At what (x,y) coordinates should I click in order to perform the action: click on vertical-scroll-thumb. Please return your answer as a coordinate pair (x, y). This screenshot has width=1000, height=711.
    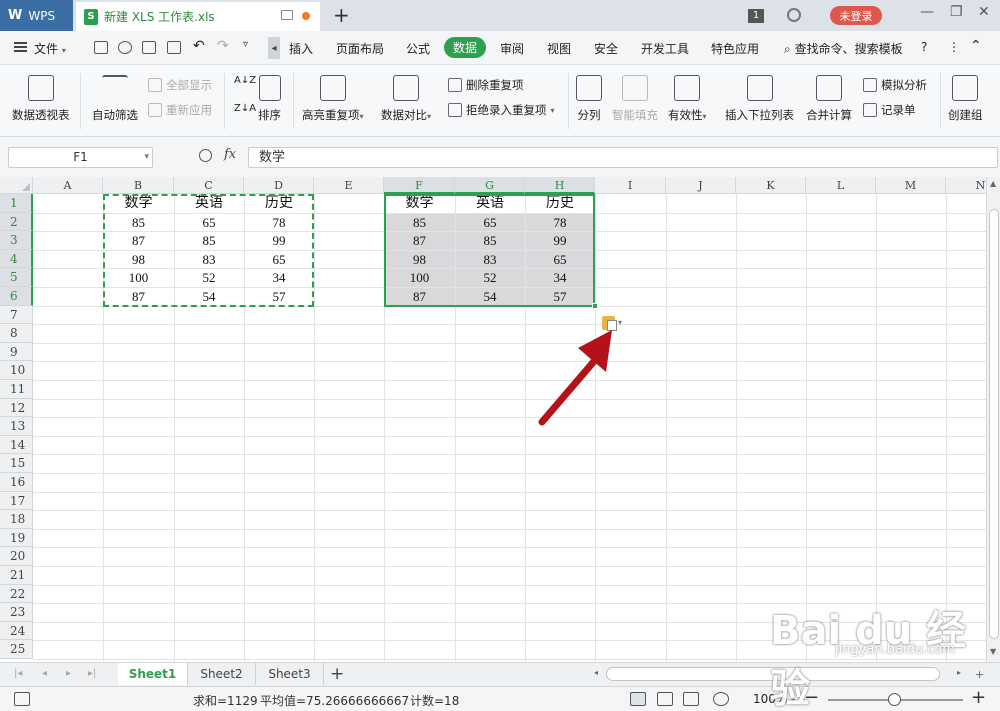
    Looking at the image, I should click on (994, 424).